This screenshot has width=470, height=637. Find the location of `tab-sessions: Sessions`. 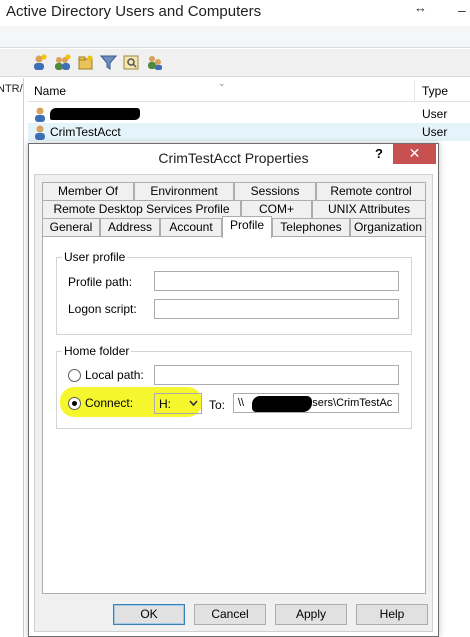

tab-sessions: Sessions is located at coordinates (275, 191).